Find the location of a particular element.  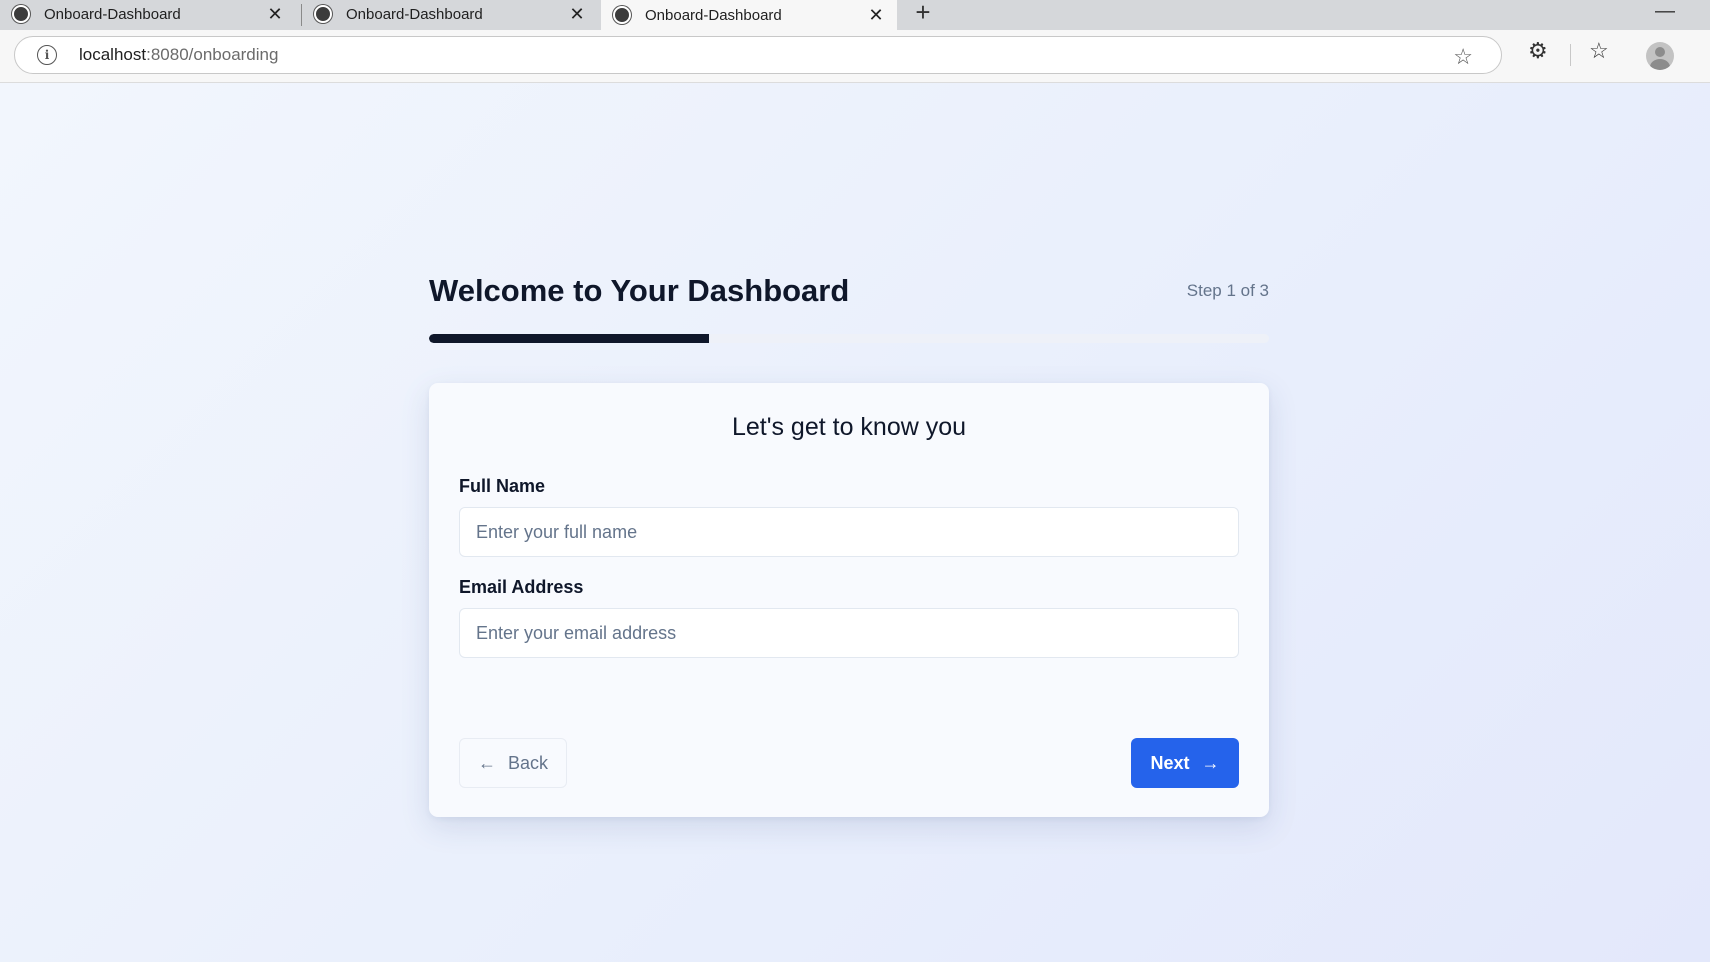

card-heading: Let's get to know you is located at coordinates (849, 427).